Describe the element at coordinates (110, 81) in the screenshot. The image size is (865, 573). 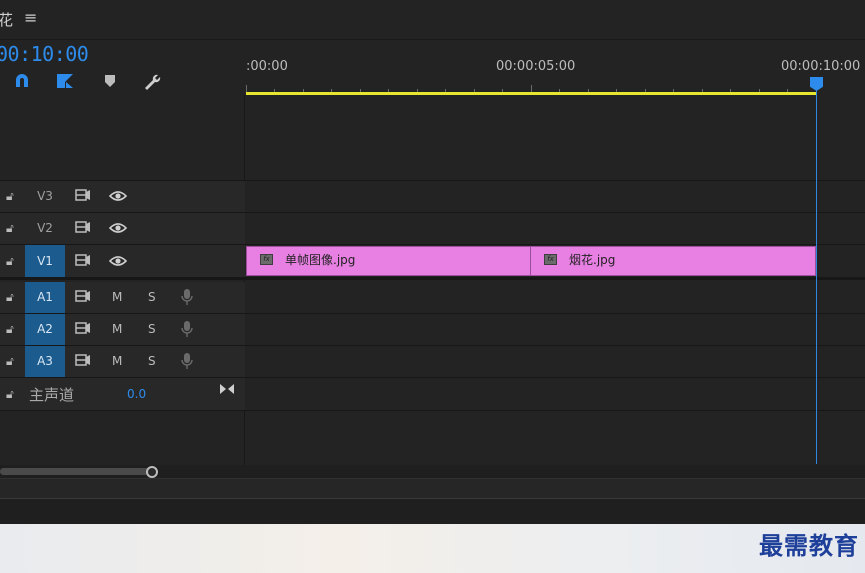
I see `add-marker-icon` at that location.